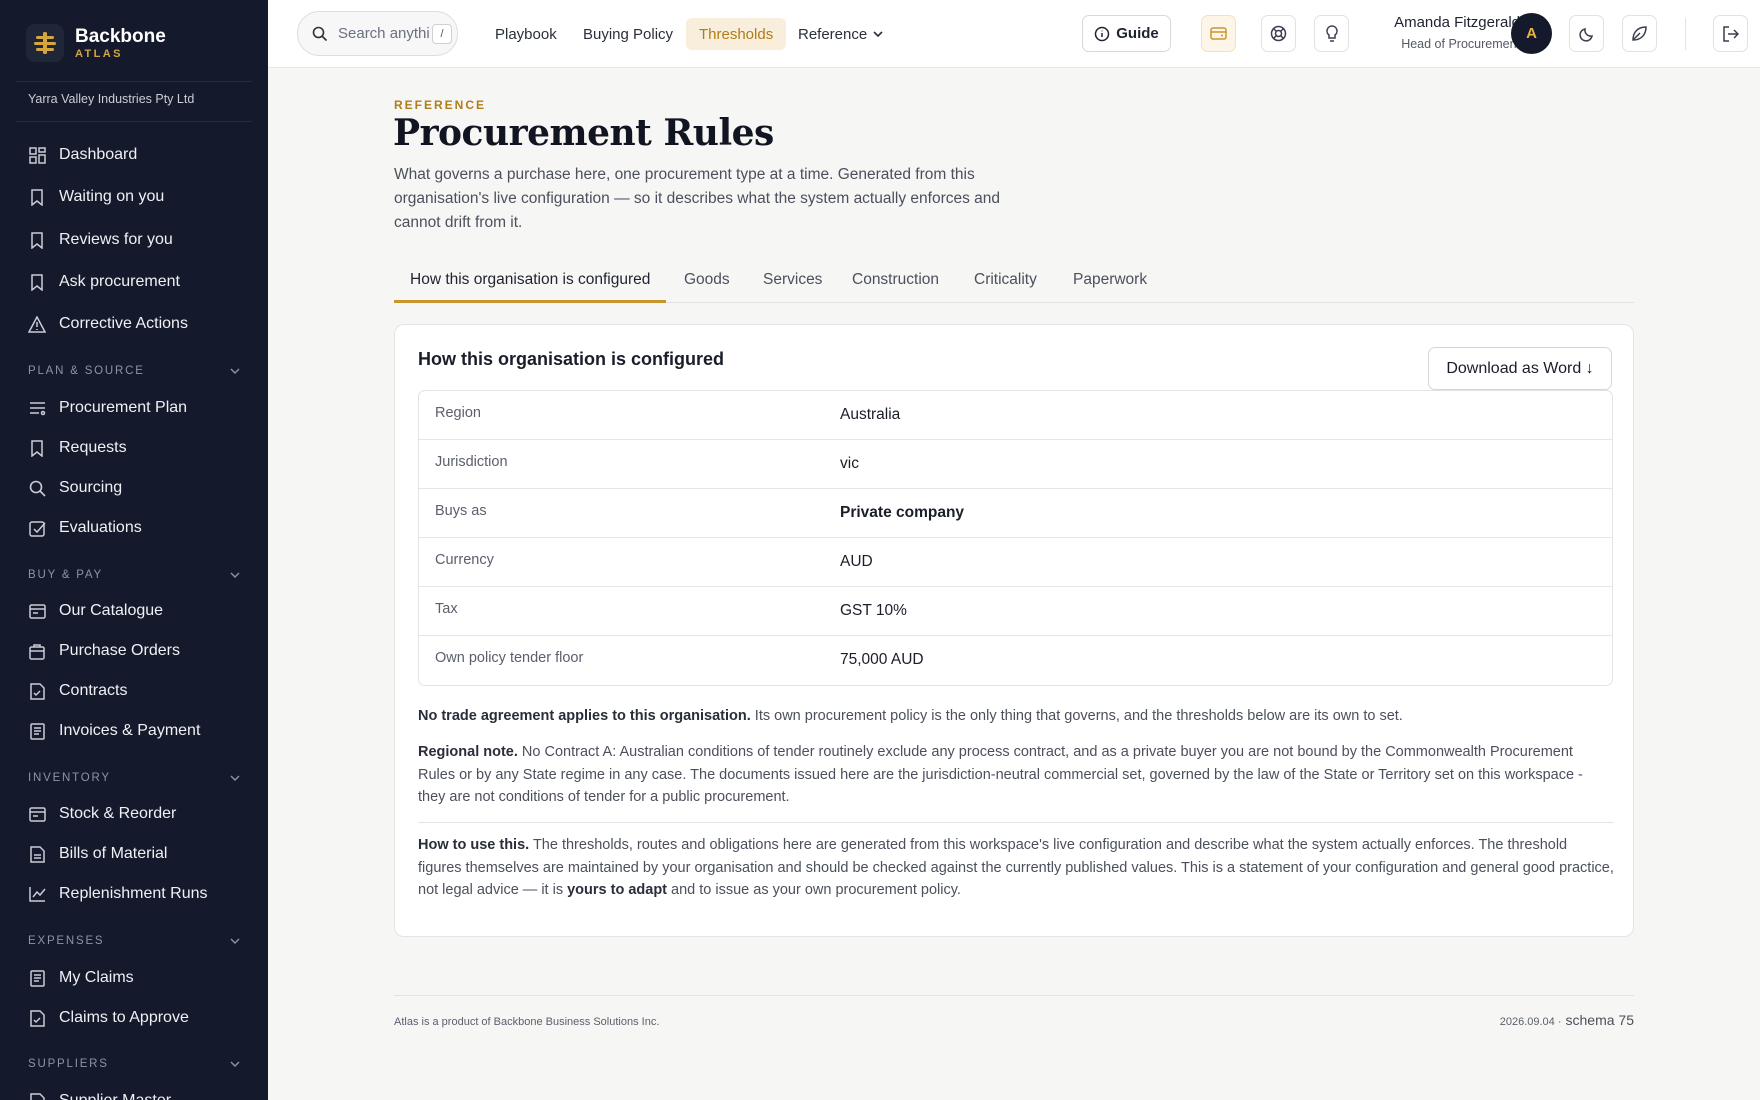 This screenshot has height=1100, width=1760. I want to click on lifebuoy-icon, so click(1278, 33).